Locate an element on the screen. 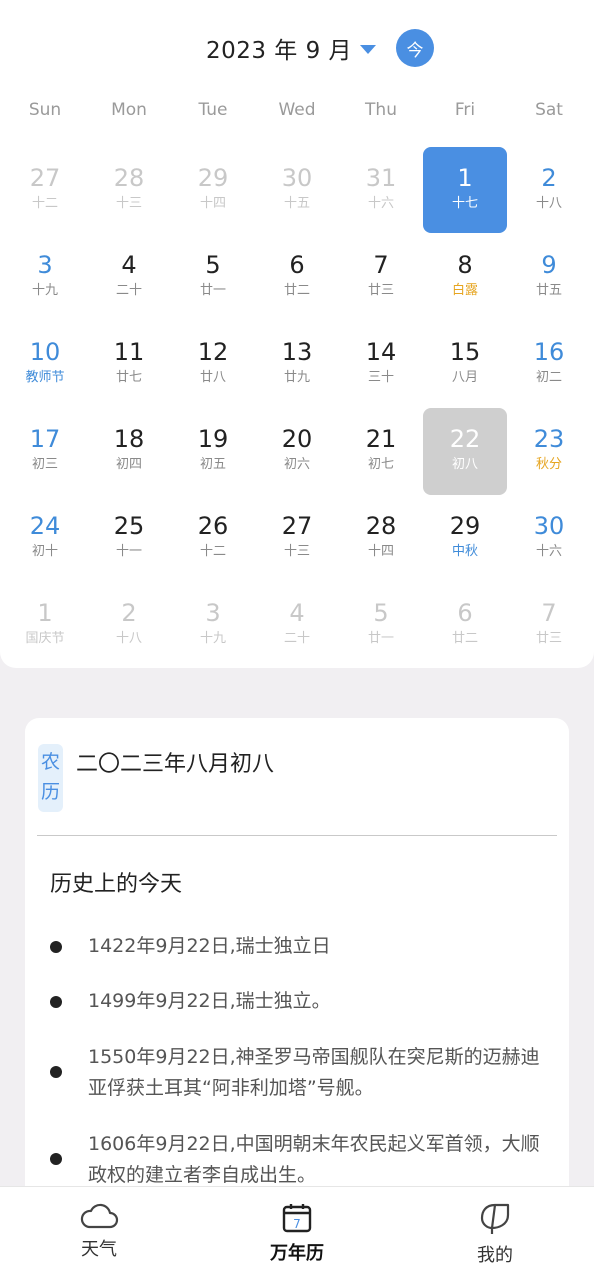 The width and height of the screenshot is (594, 1280). calendar-day-cell: 12 廿八 is located at coordinates (213, 364).